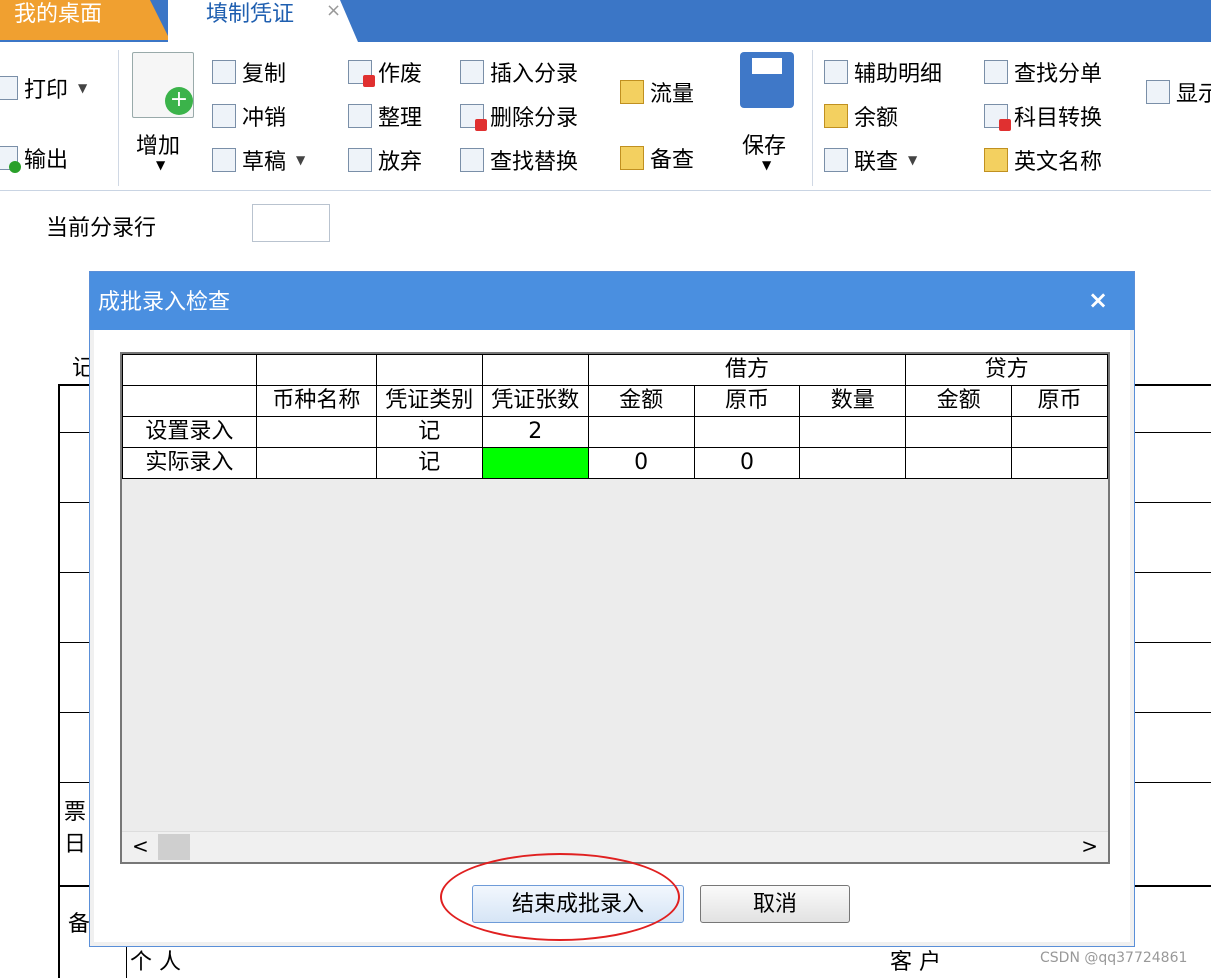 This screenshot has height=978, width=1211. Describe the element at coordinates (174, 847) in the screenshot. I see `scroll-thumb` at that location.